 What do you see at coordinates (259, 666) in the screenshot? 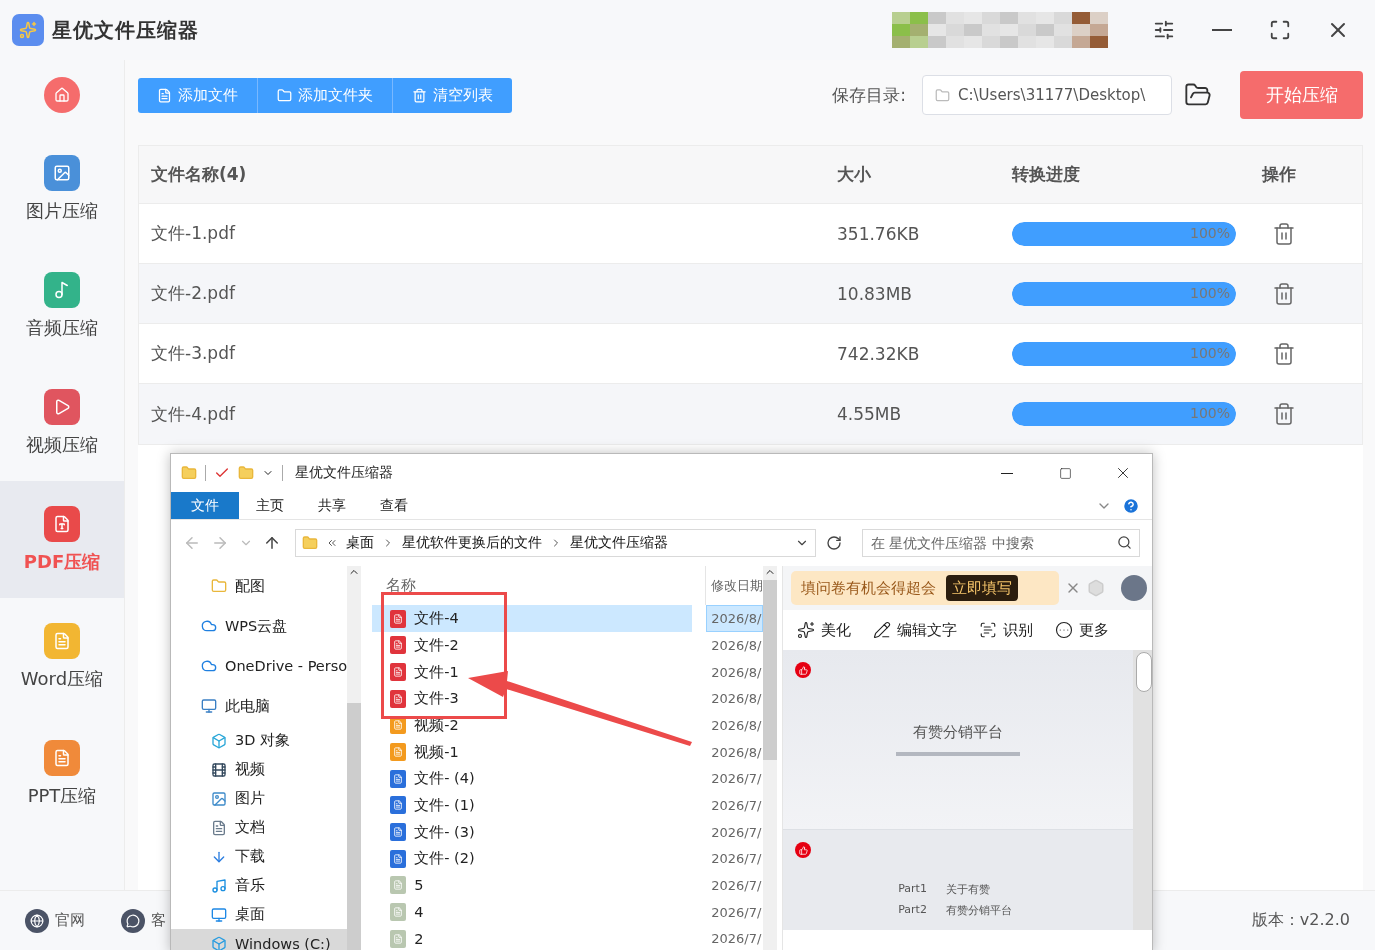
I see `nav-item: OneDrive - Perso` at bounding box center [259, 666].